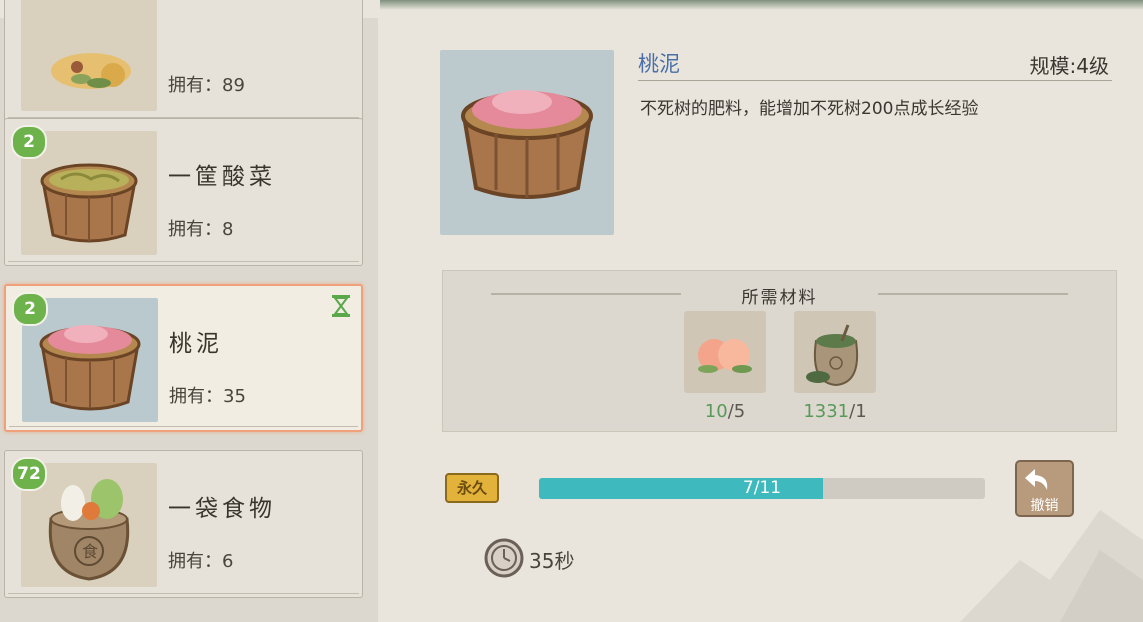  I want to click on progress-text: 7/11, so click(762, 488).